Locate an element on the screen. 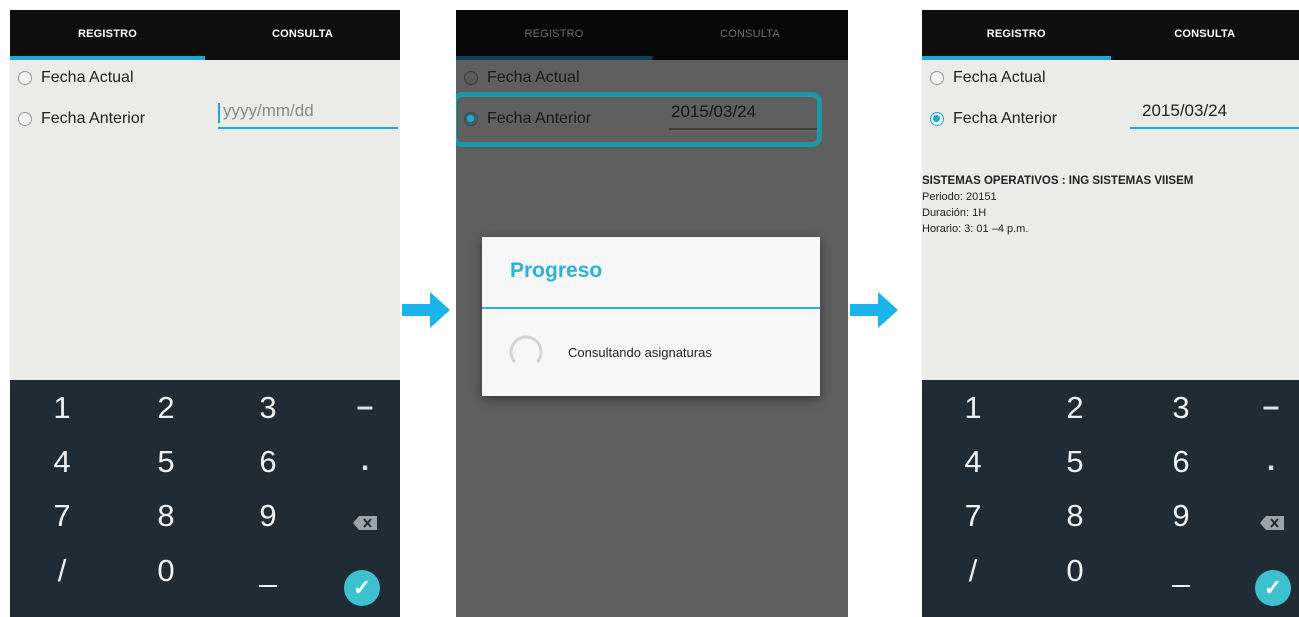 This screenshot has height=617, width=1299. course-periodo: Periodo: 20151 is located at coordinates (959, 197).